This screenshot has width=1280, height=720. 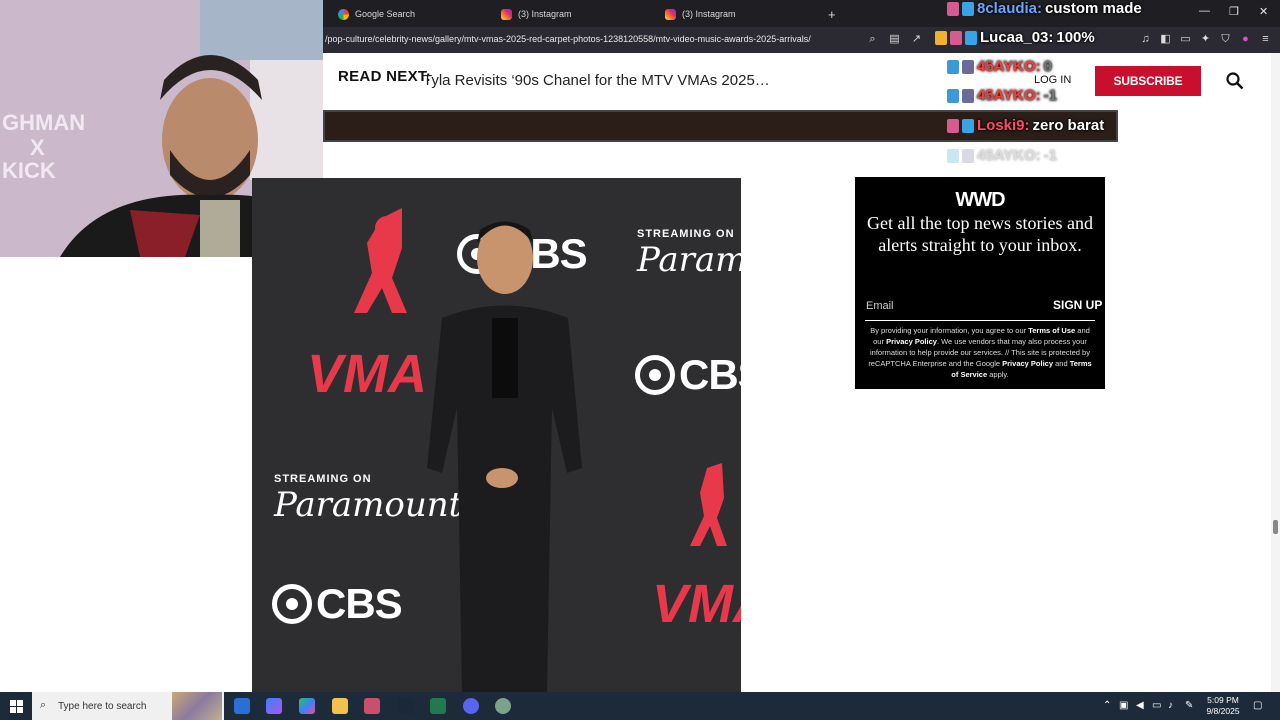 I want to click on zoom-icon: ⌕, so click(x=872, y=39).